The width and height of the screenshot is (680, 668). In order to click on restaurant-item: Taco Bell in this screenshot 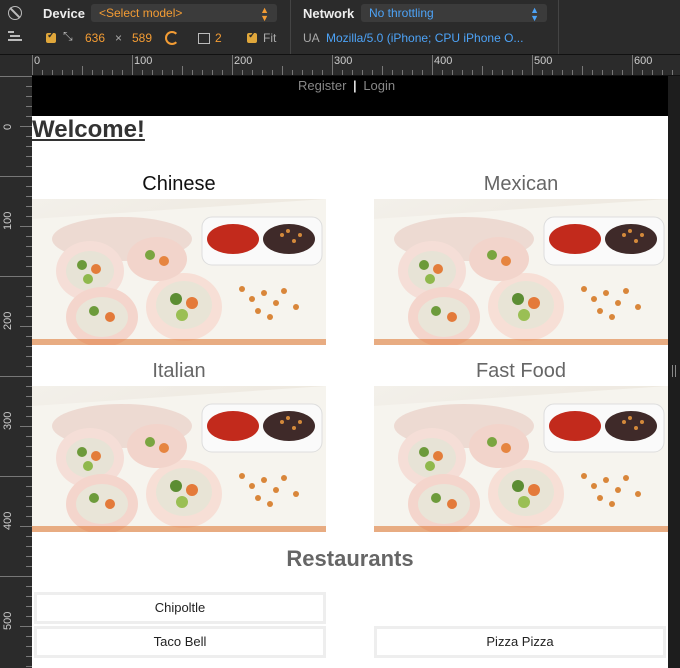, I will do `click(180, 642)`.